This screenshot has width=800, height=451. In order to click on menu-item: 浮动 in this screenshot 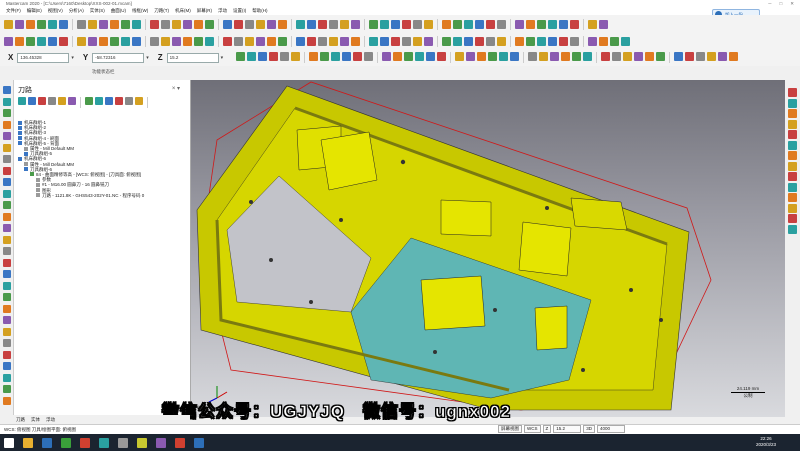, I will do `click(222, 11)`.